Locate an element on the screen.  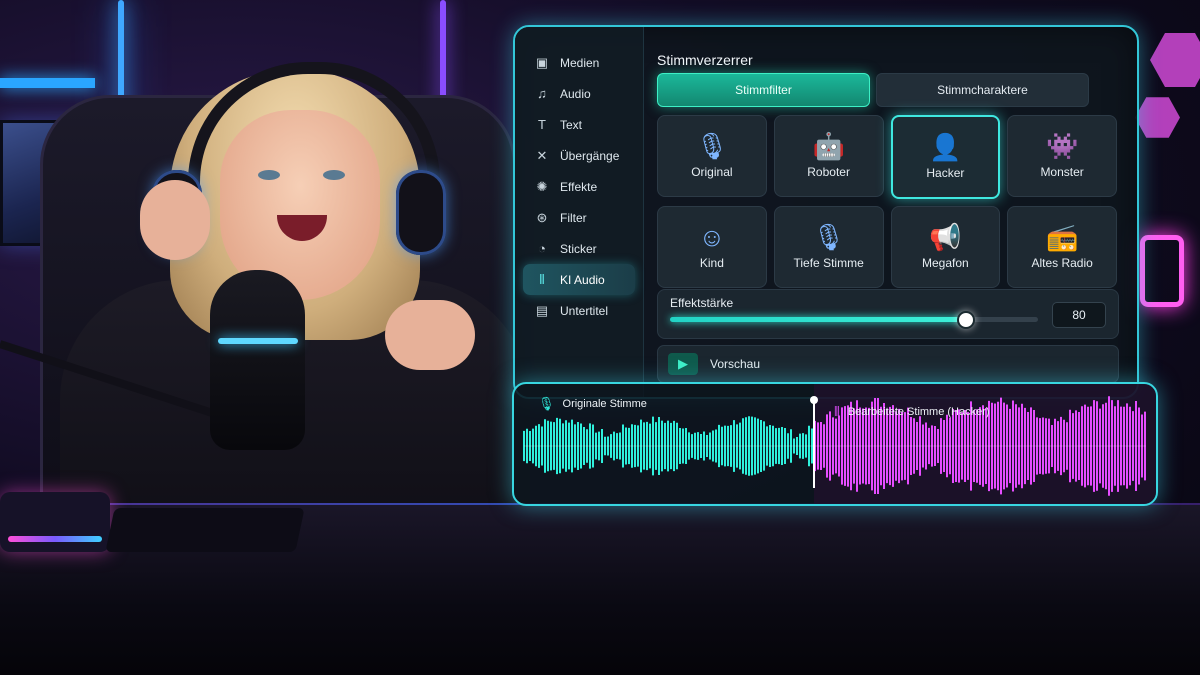
slider-thumb is located at coordinates (966, 320).